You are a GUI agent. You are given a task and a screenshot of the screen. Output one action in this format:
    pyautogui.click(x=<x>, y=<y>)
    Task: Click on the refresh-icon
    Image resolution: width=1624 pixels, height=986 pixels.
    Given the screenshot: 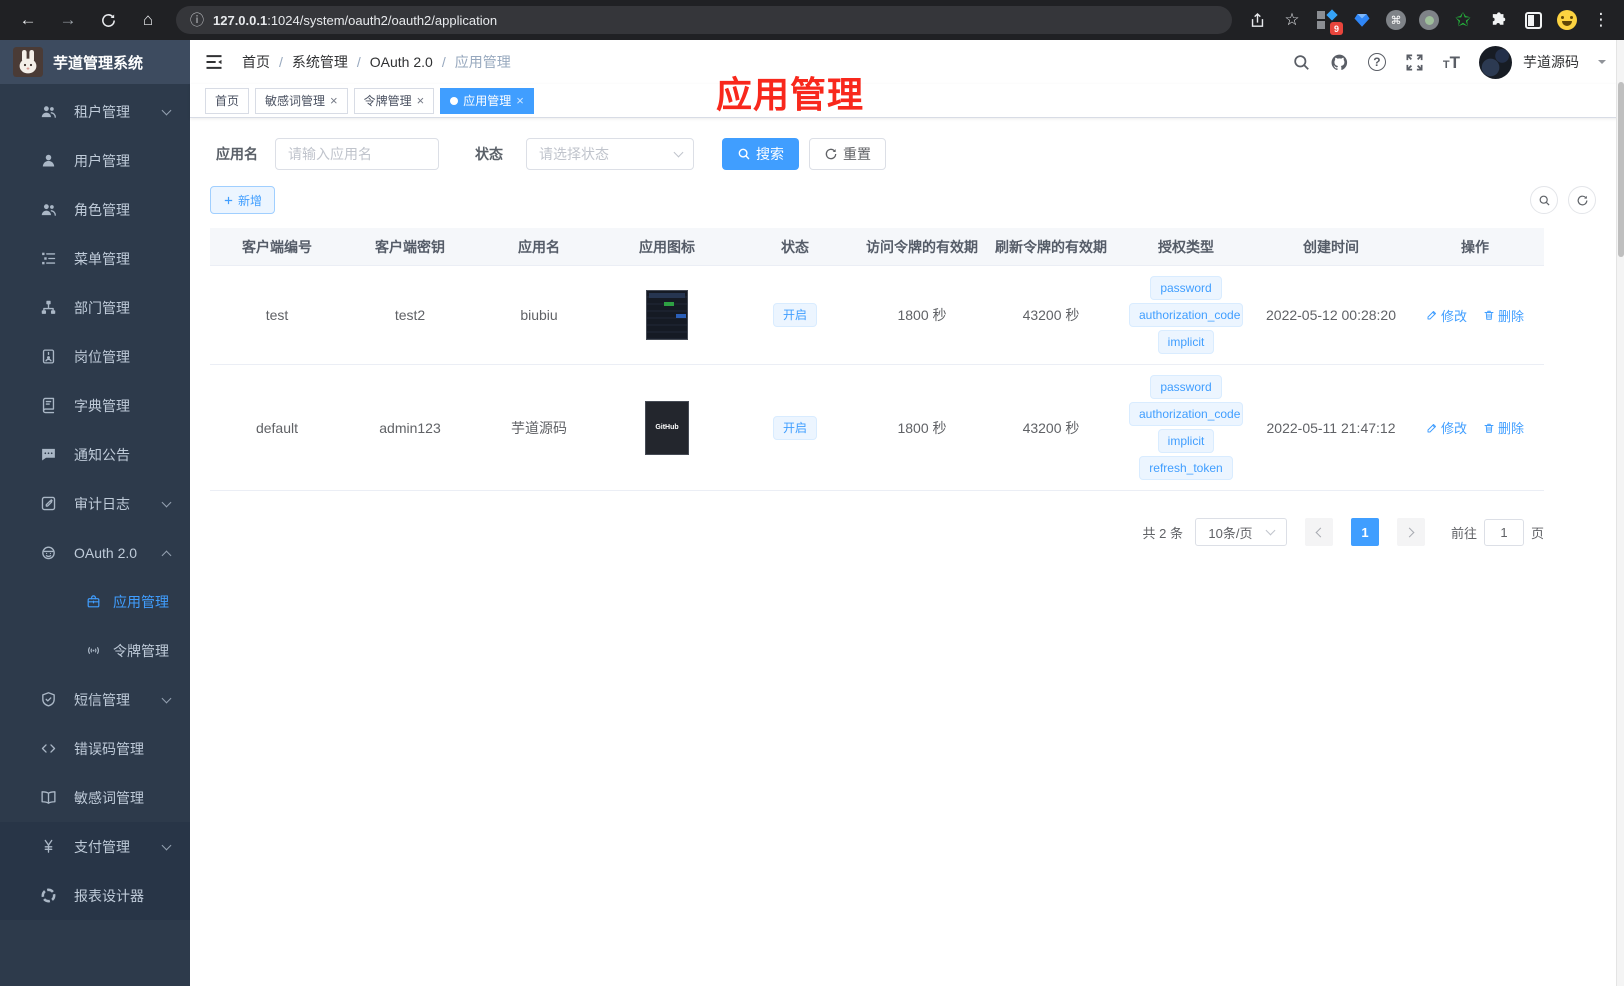 What is the action you would take?
    pyautogui.click(x=1582, y=200)
    